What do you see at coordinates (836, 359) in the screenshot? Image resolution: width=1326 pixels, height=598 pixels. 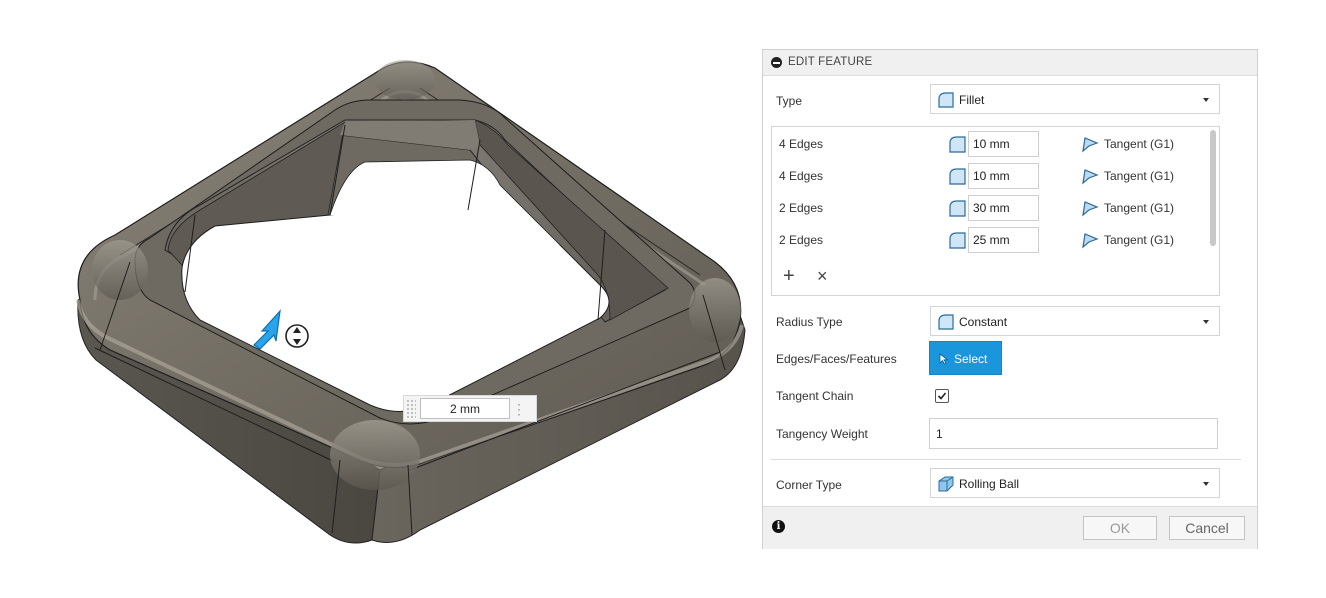 I see `selection-label: Edges/Faces/Features` at bounding box center [836, 359].